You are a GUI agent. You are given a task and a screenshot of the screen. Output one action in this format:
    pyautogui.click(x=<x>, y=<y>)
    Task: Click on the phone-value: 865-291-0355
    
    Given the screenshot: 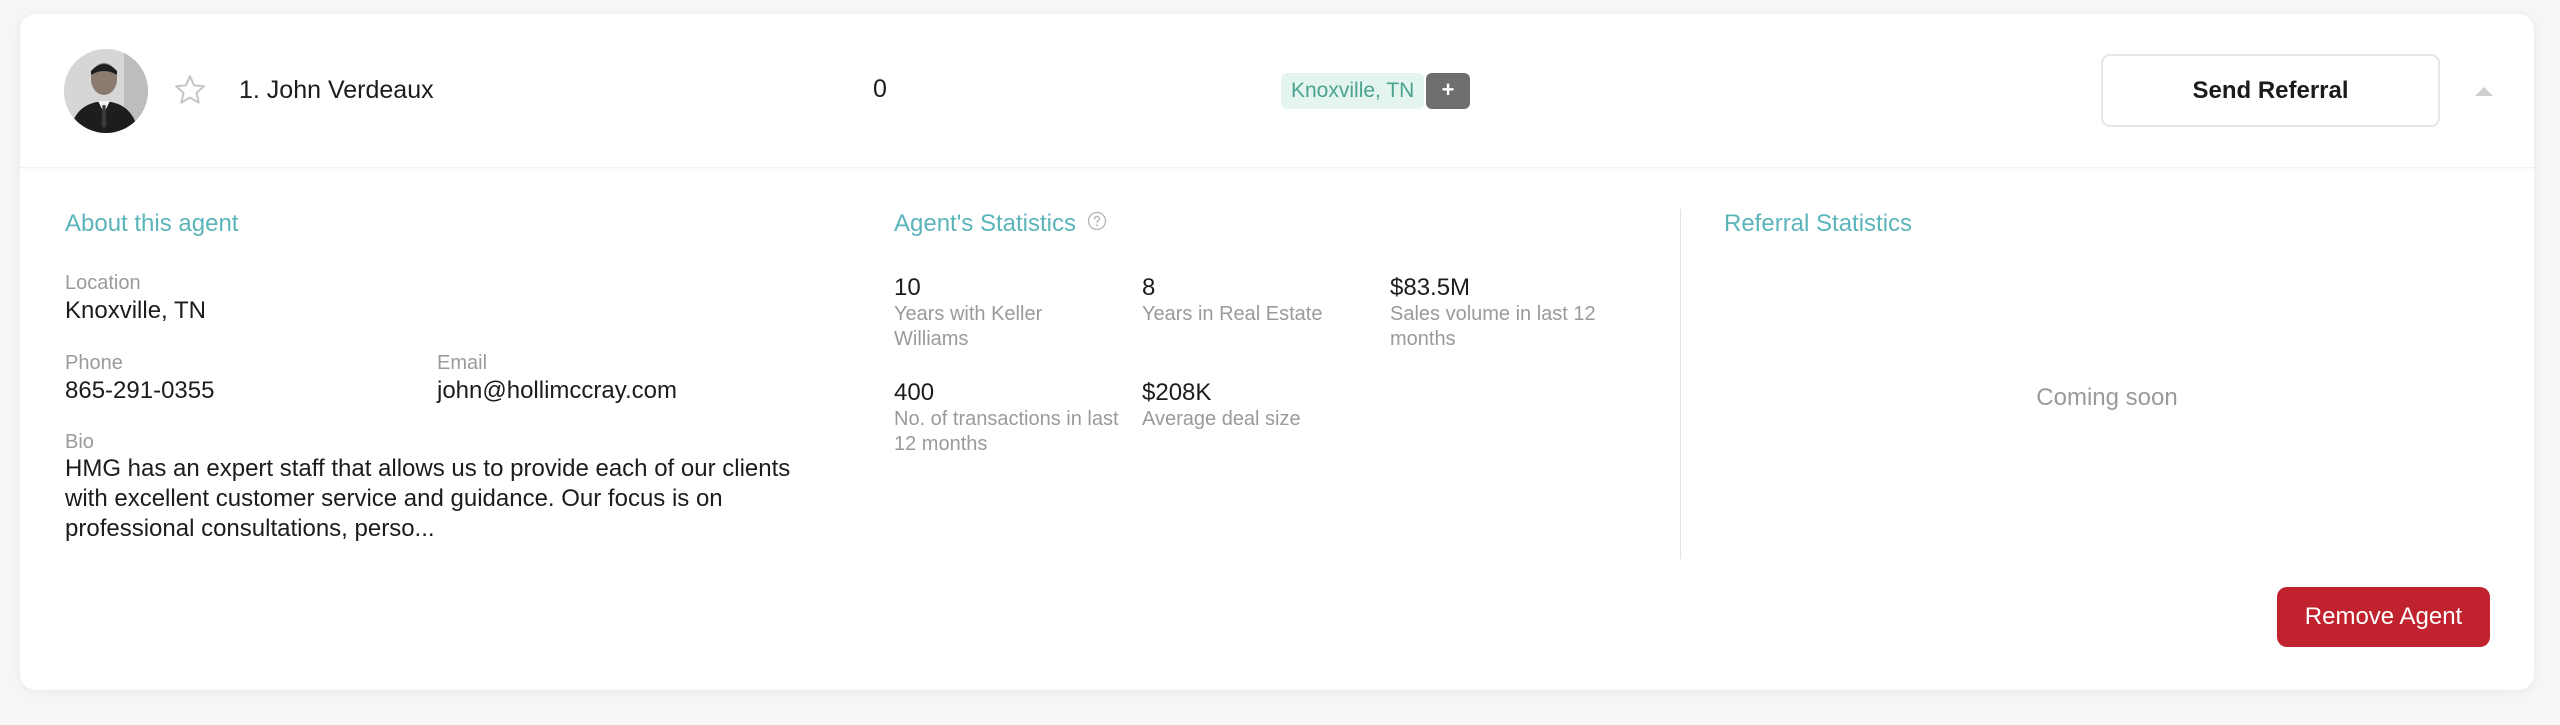 What is the action you would take?
    pyautogui.click(x=140, y=390)
    